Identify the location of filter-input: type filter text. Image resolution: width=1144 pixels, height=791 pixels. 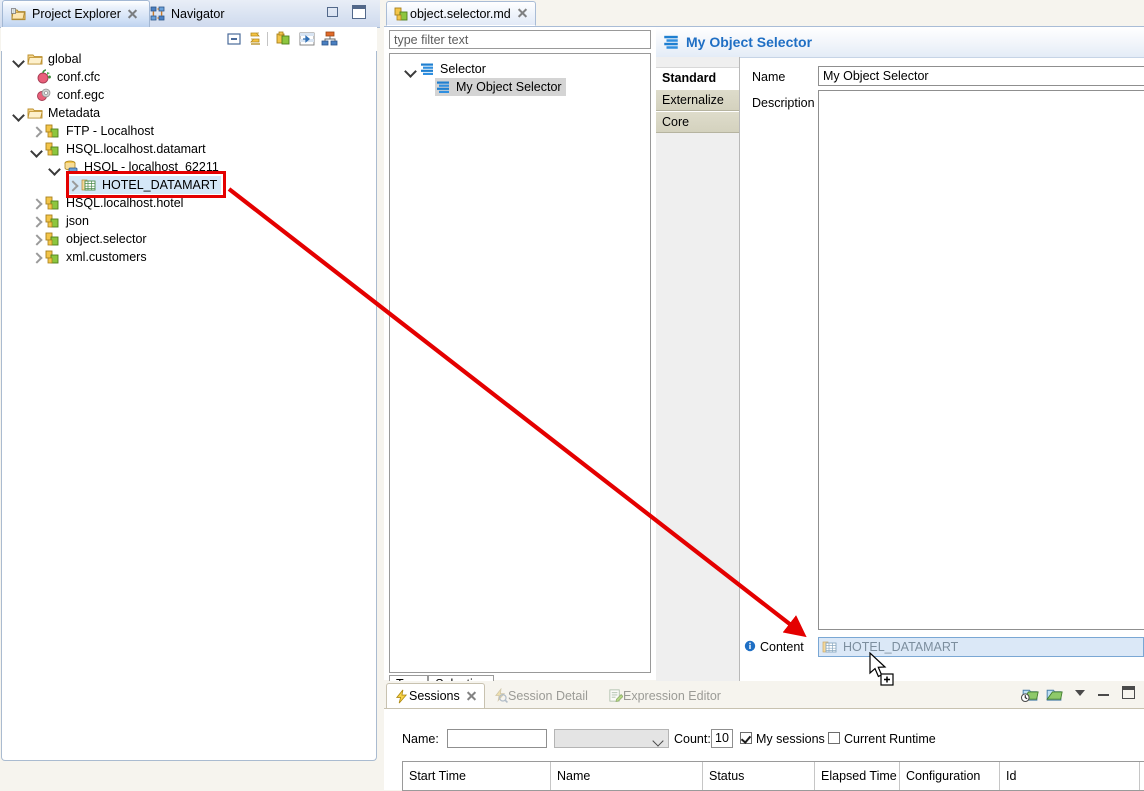
(520, 39).